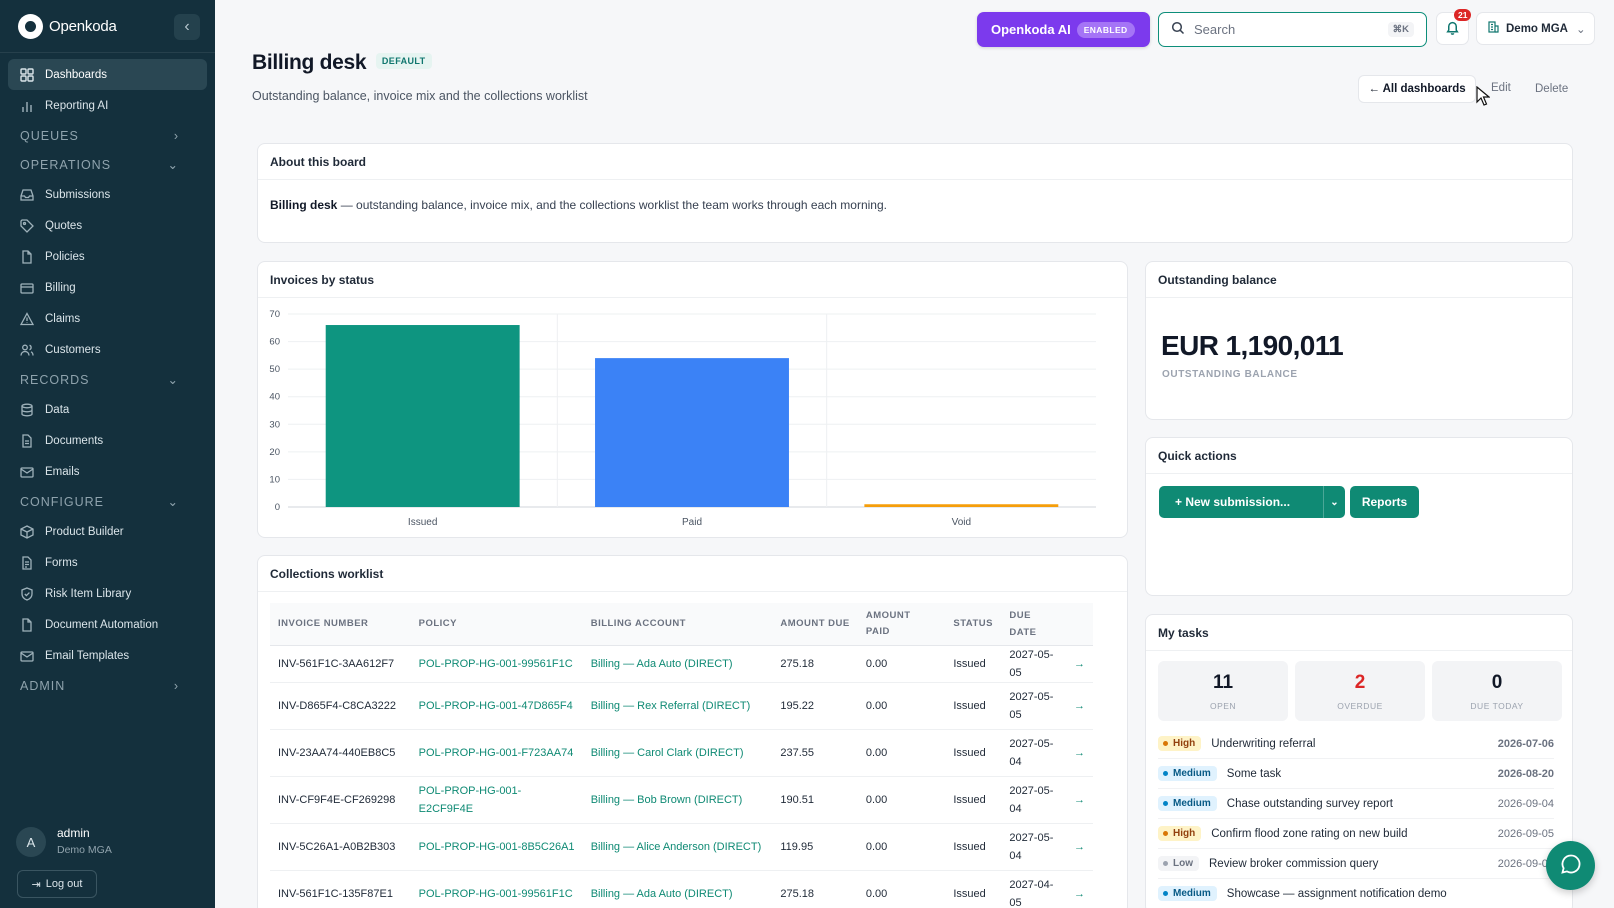  Describe the element at coordinates (340, 664) in the screenshot. I see `invoice-number: INV-561F1C-3AA612F7` at that location.